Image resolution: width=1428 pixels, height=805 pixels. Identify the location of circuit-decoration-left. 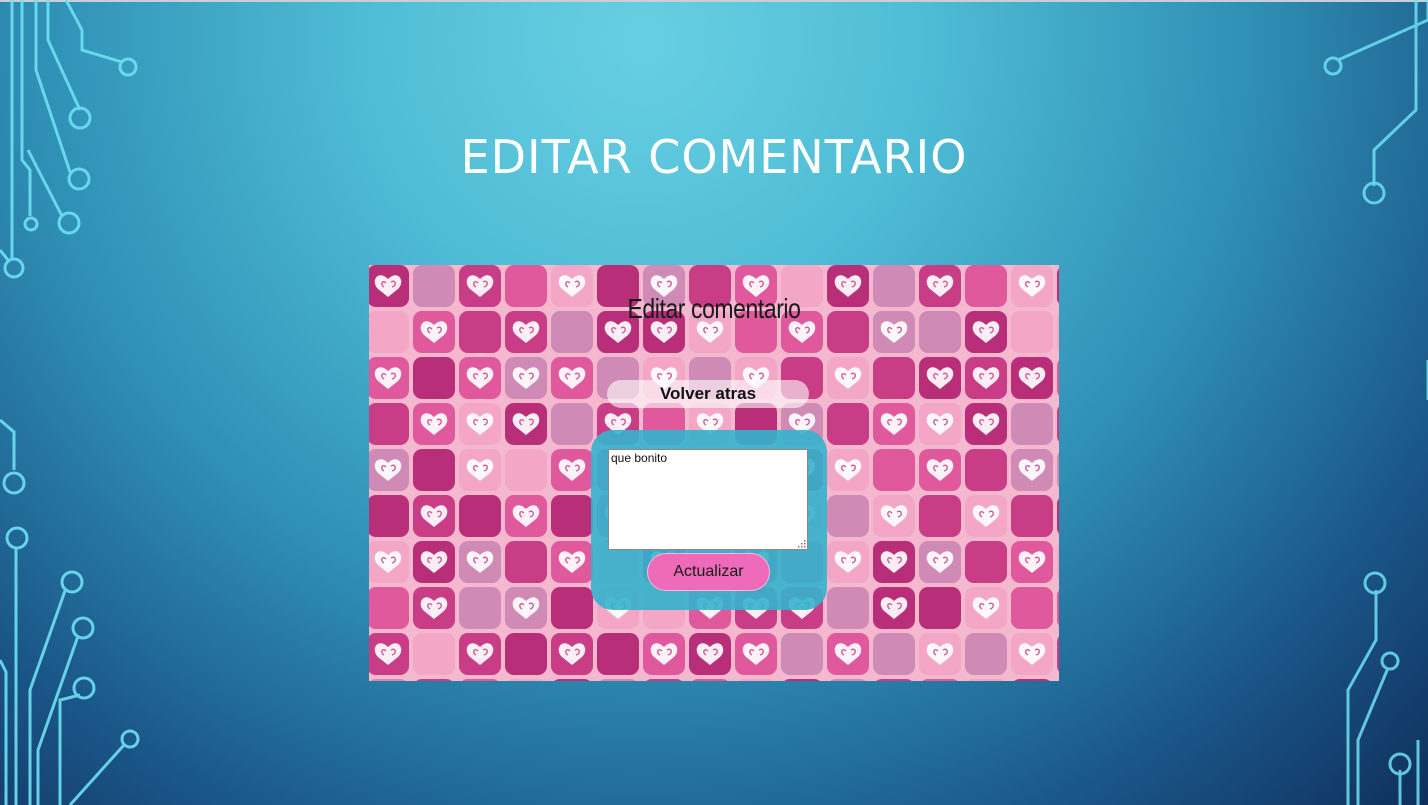
(70, 402).